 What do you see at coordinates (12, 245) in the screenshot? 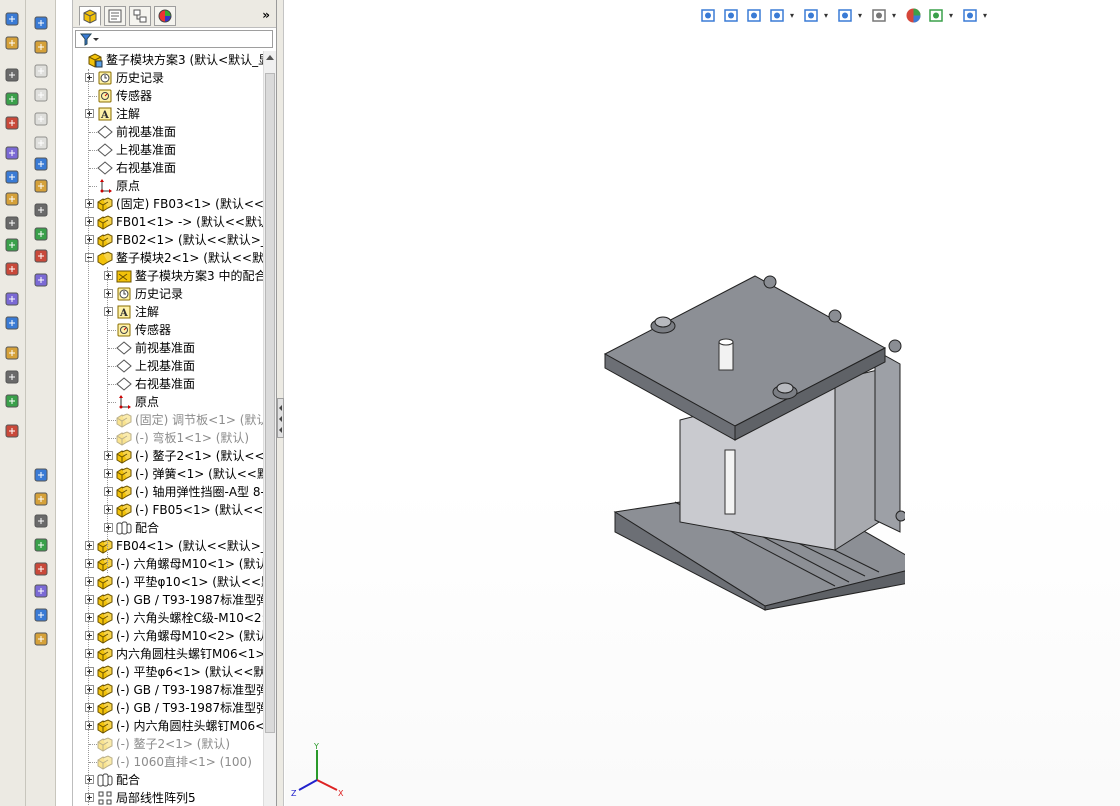
I see `spring-icon` at bounding box center [12, 245].